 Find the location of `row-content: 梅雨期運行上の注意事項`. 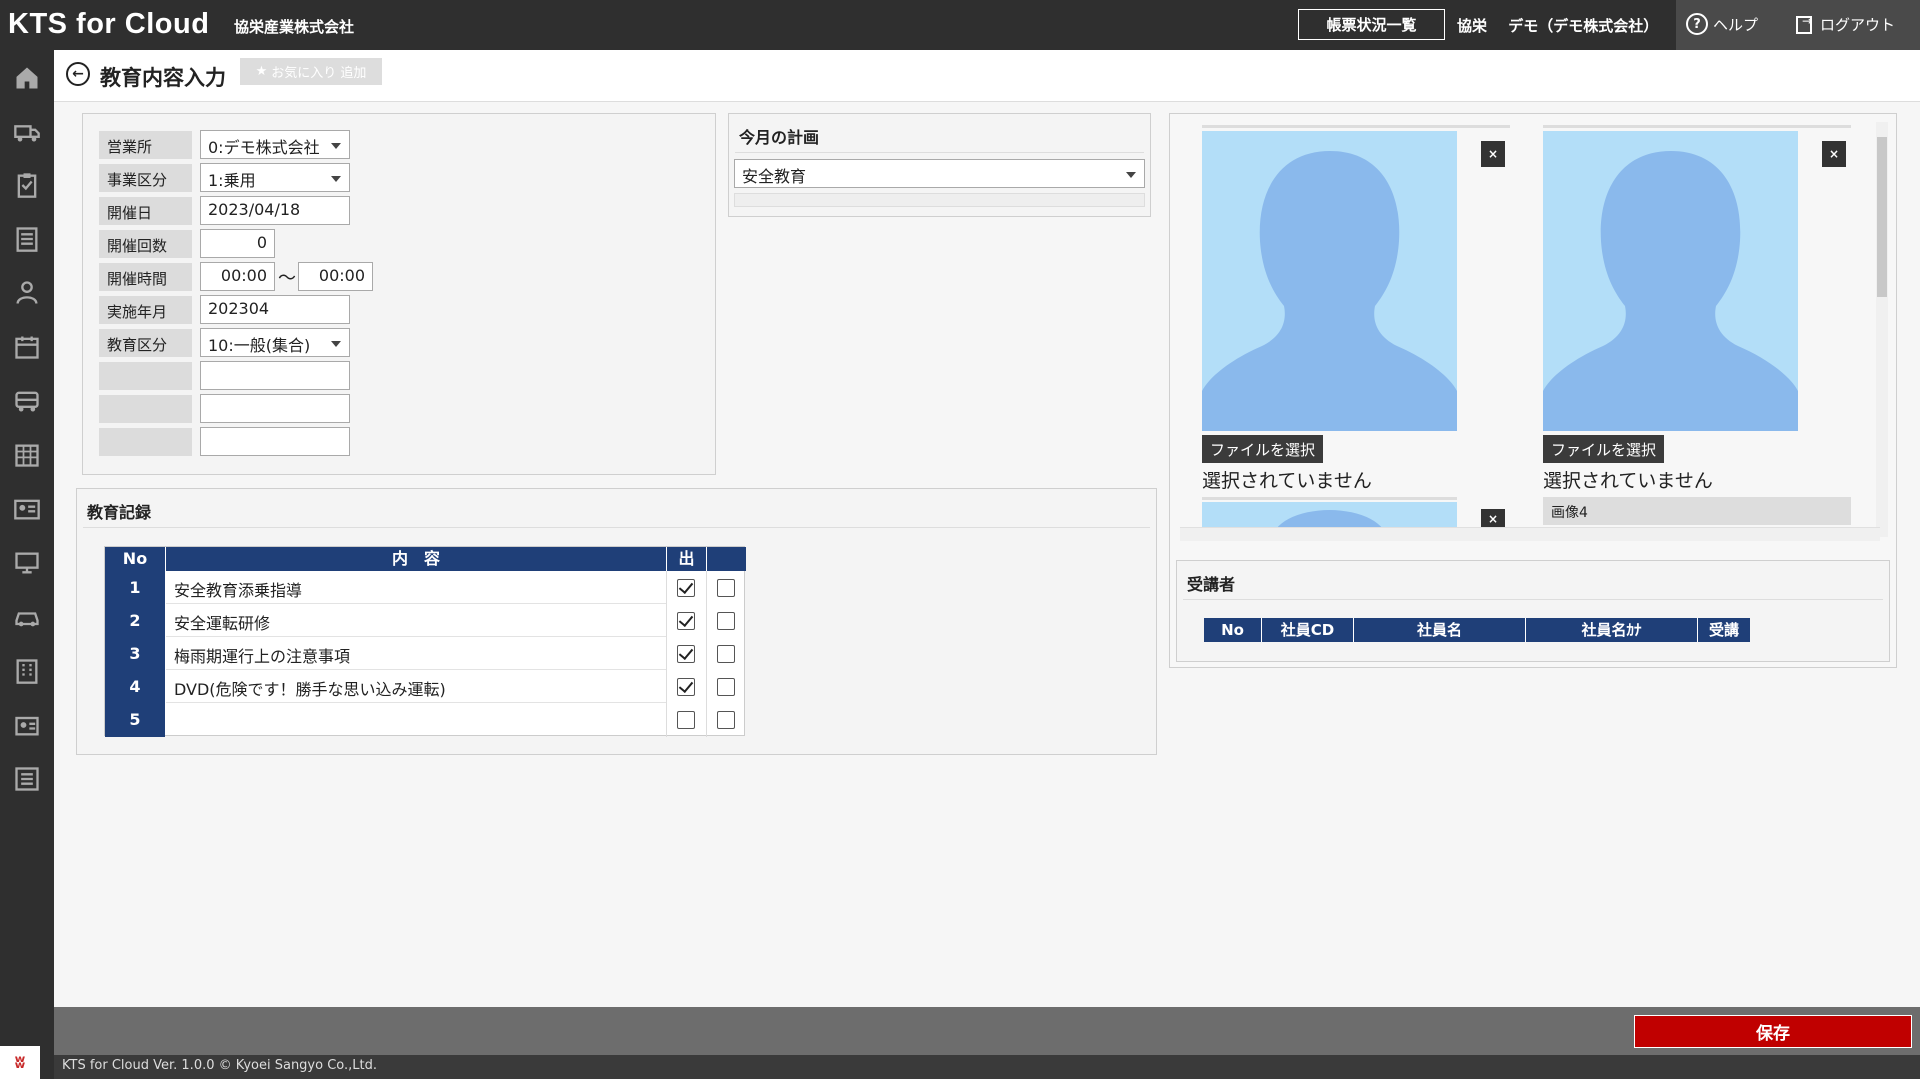

row-content: 梅雨期運行上の注意事項 is located at coordinates (416, 653).